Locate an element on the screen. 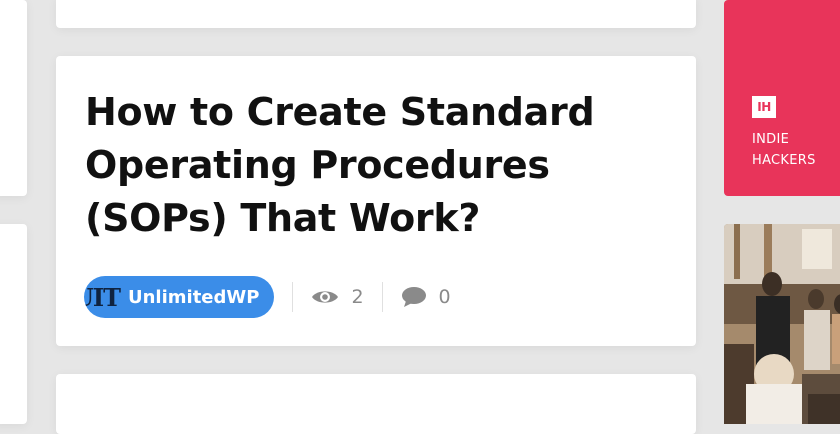 The image size is (840, 434). post-meta: UIT UnlimitedWP 2 0 is located at coordinates (267, 297).